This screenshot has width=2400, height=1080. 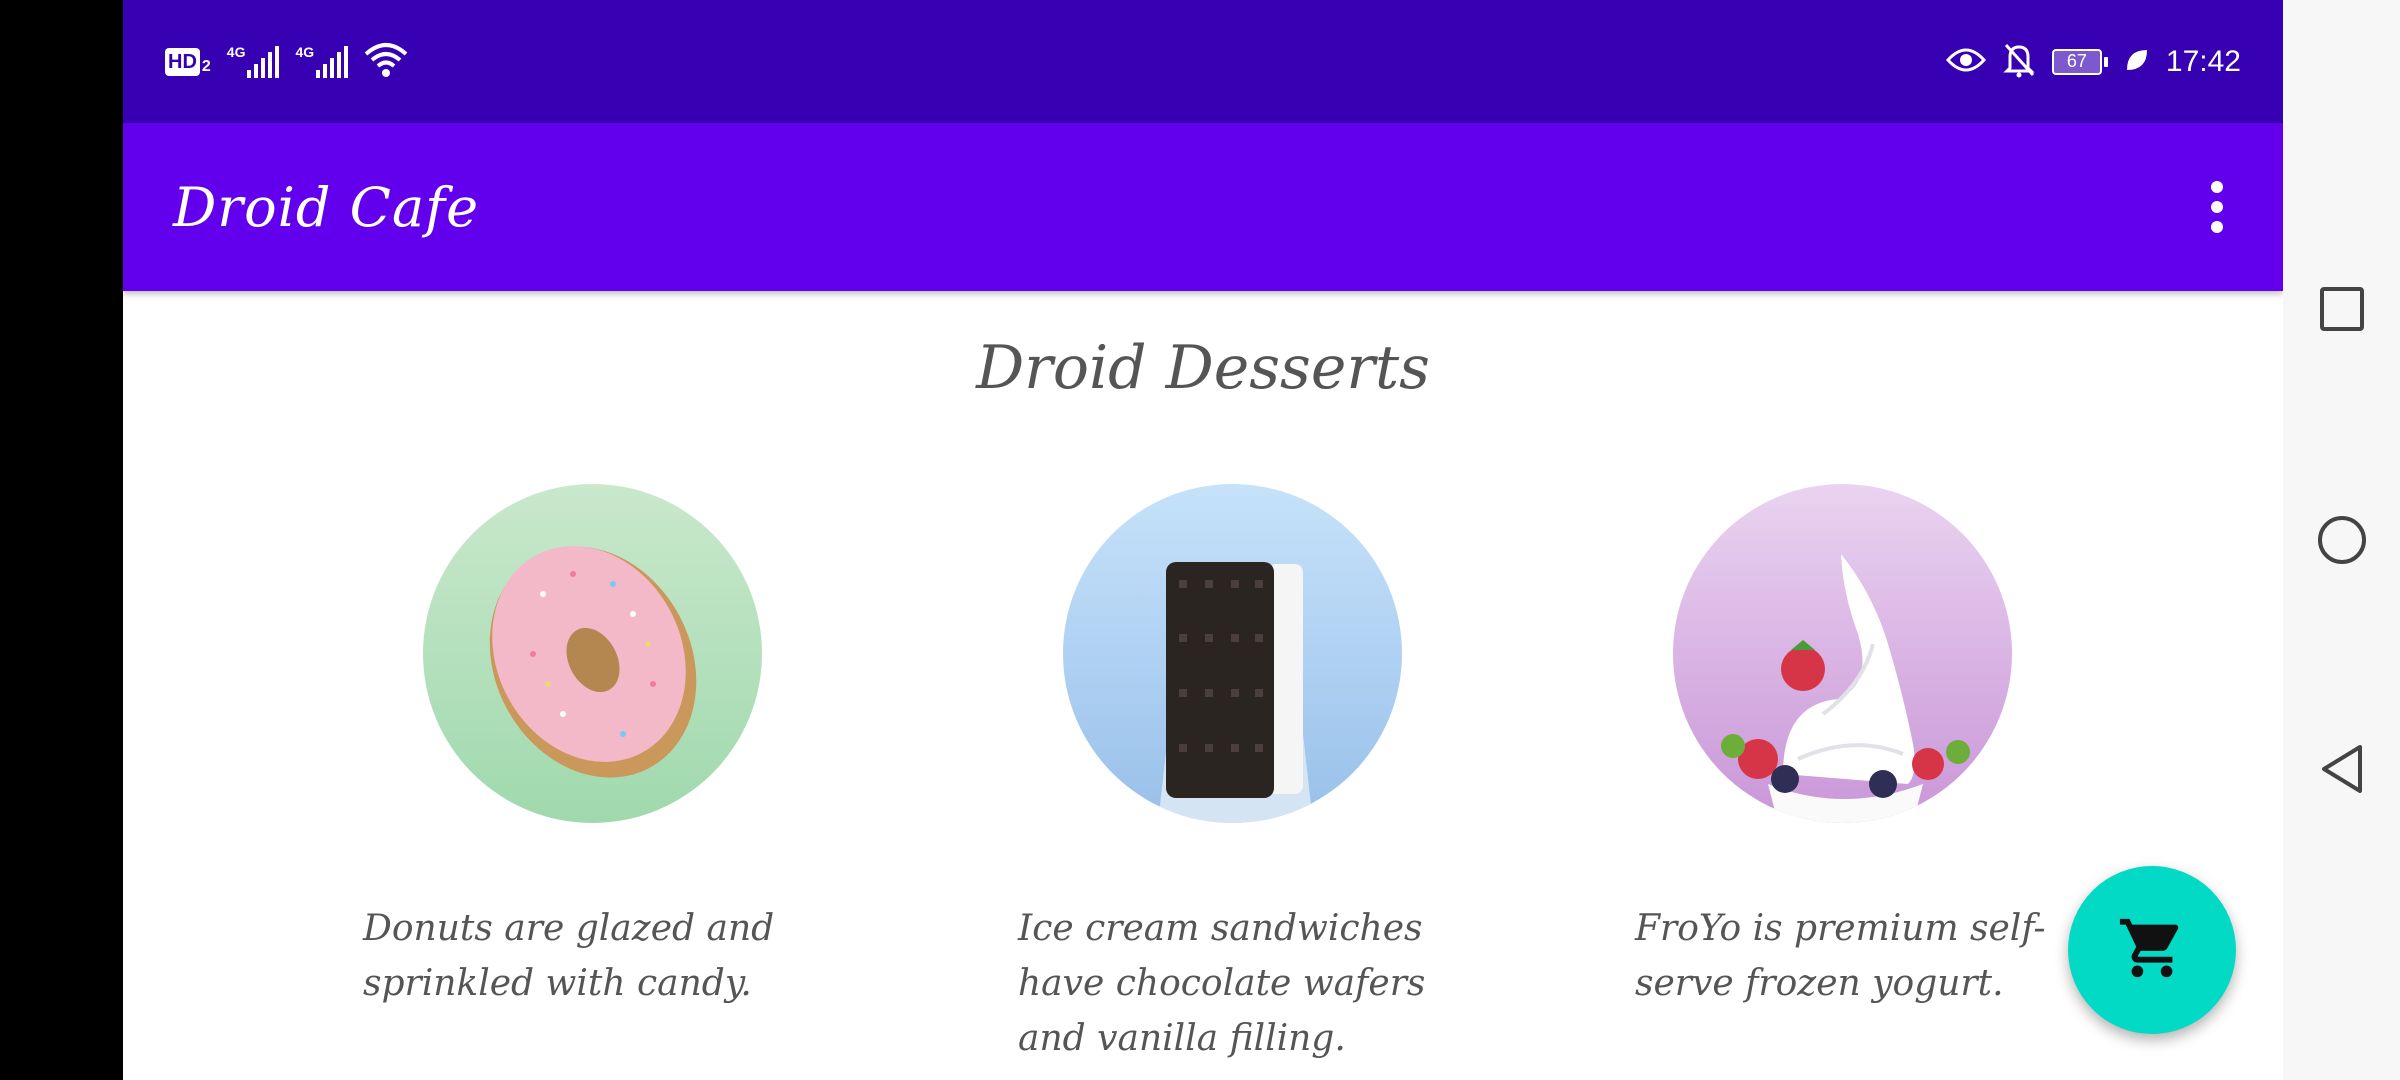 I want to click on wifi-icon, so click(x=386, y=62).